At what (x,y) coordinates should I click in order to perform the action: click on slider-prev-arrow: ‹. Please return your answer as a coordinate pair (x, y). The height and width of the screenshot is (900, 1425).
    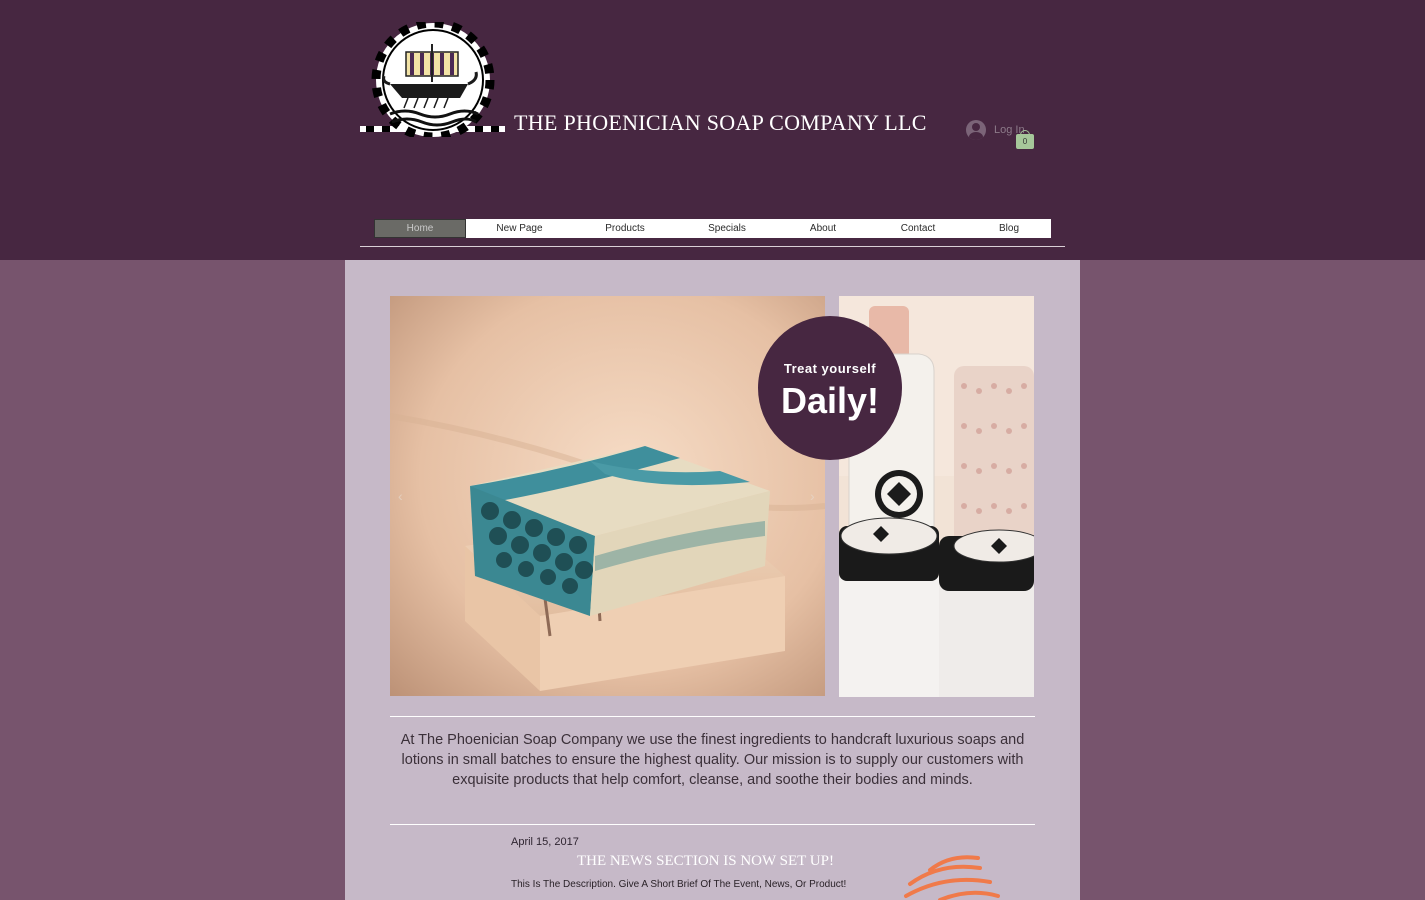
    Looking at the image, I should click on (400, 496).